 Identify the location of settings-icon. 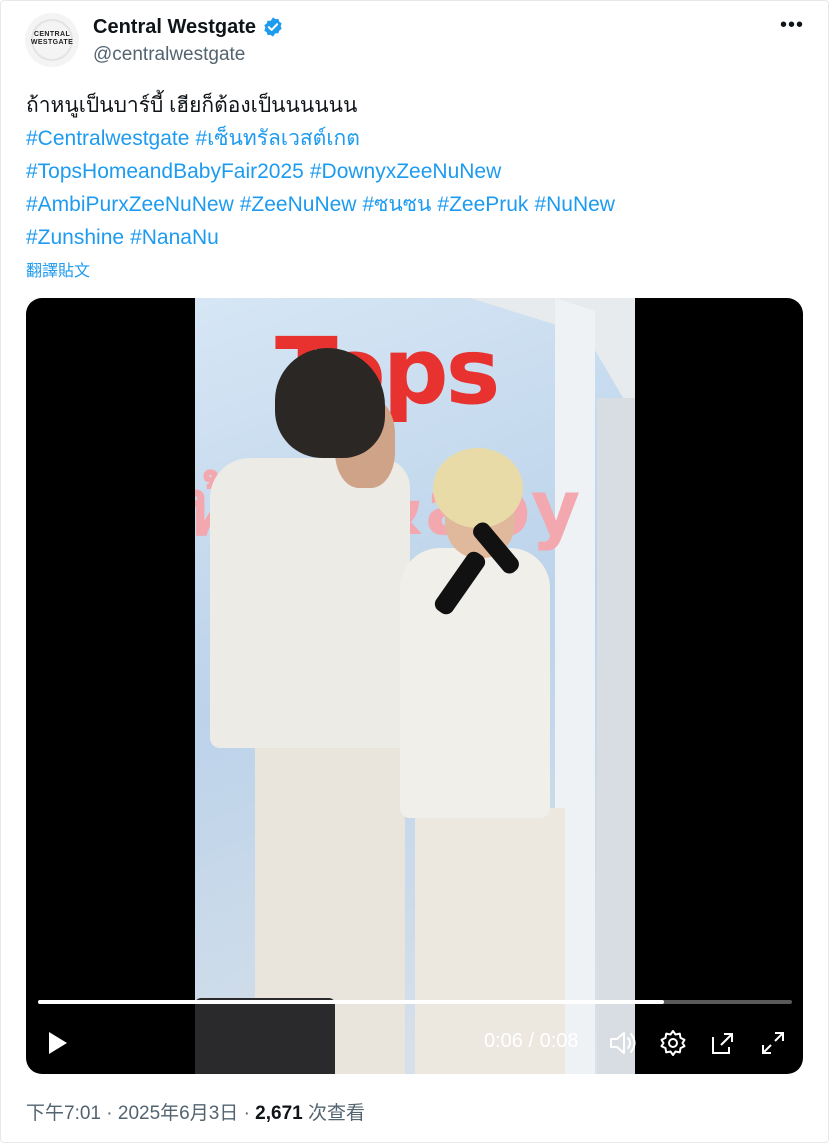
(673, 1043).